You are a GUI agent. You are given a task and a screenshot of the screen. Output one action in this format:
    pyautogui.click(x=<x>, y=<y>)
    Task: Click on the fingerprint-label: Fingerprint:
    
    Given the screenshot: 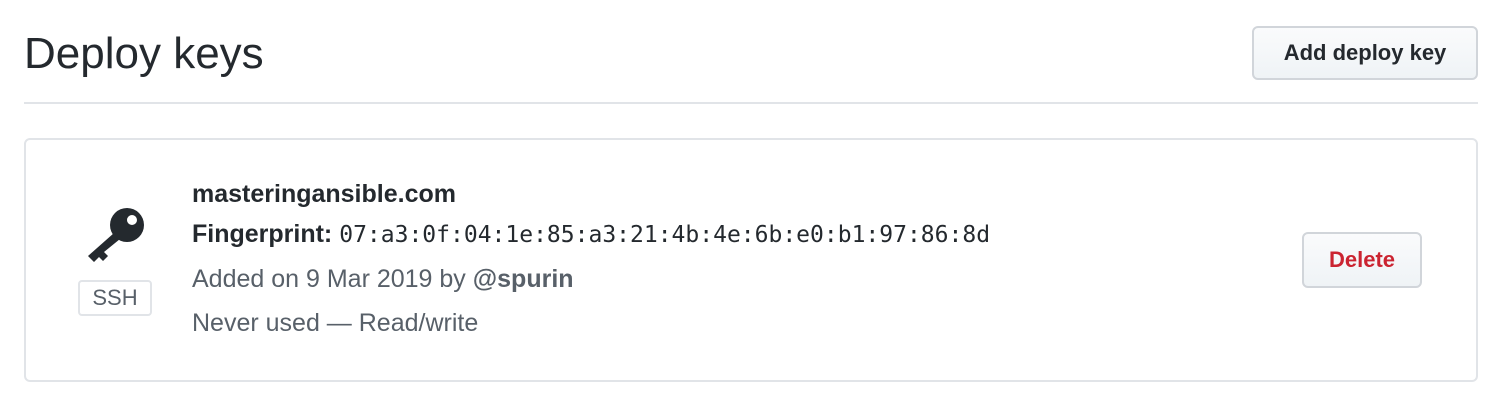 What is the action you would take?
    pyautogui.click(x=262, y=234)
    